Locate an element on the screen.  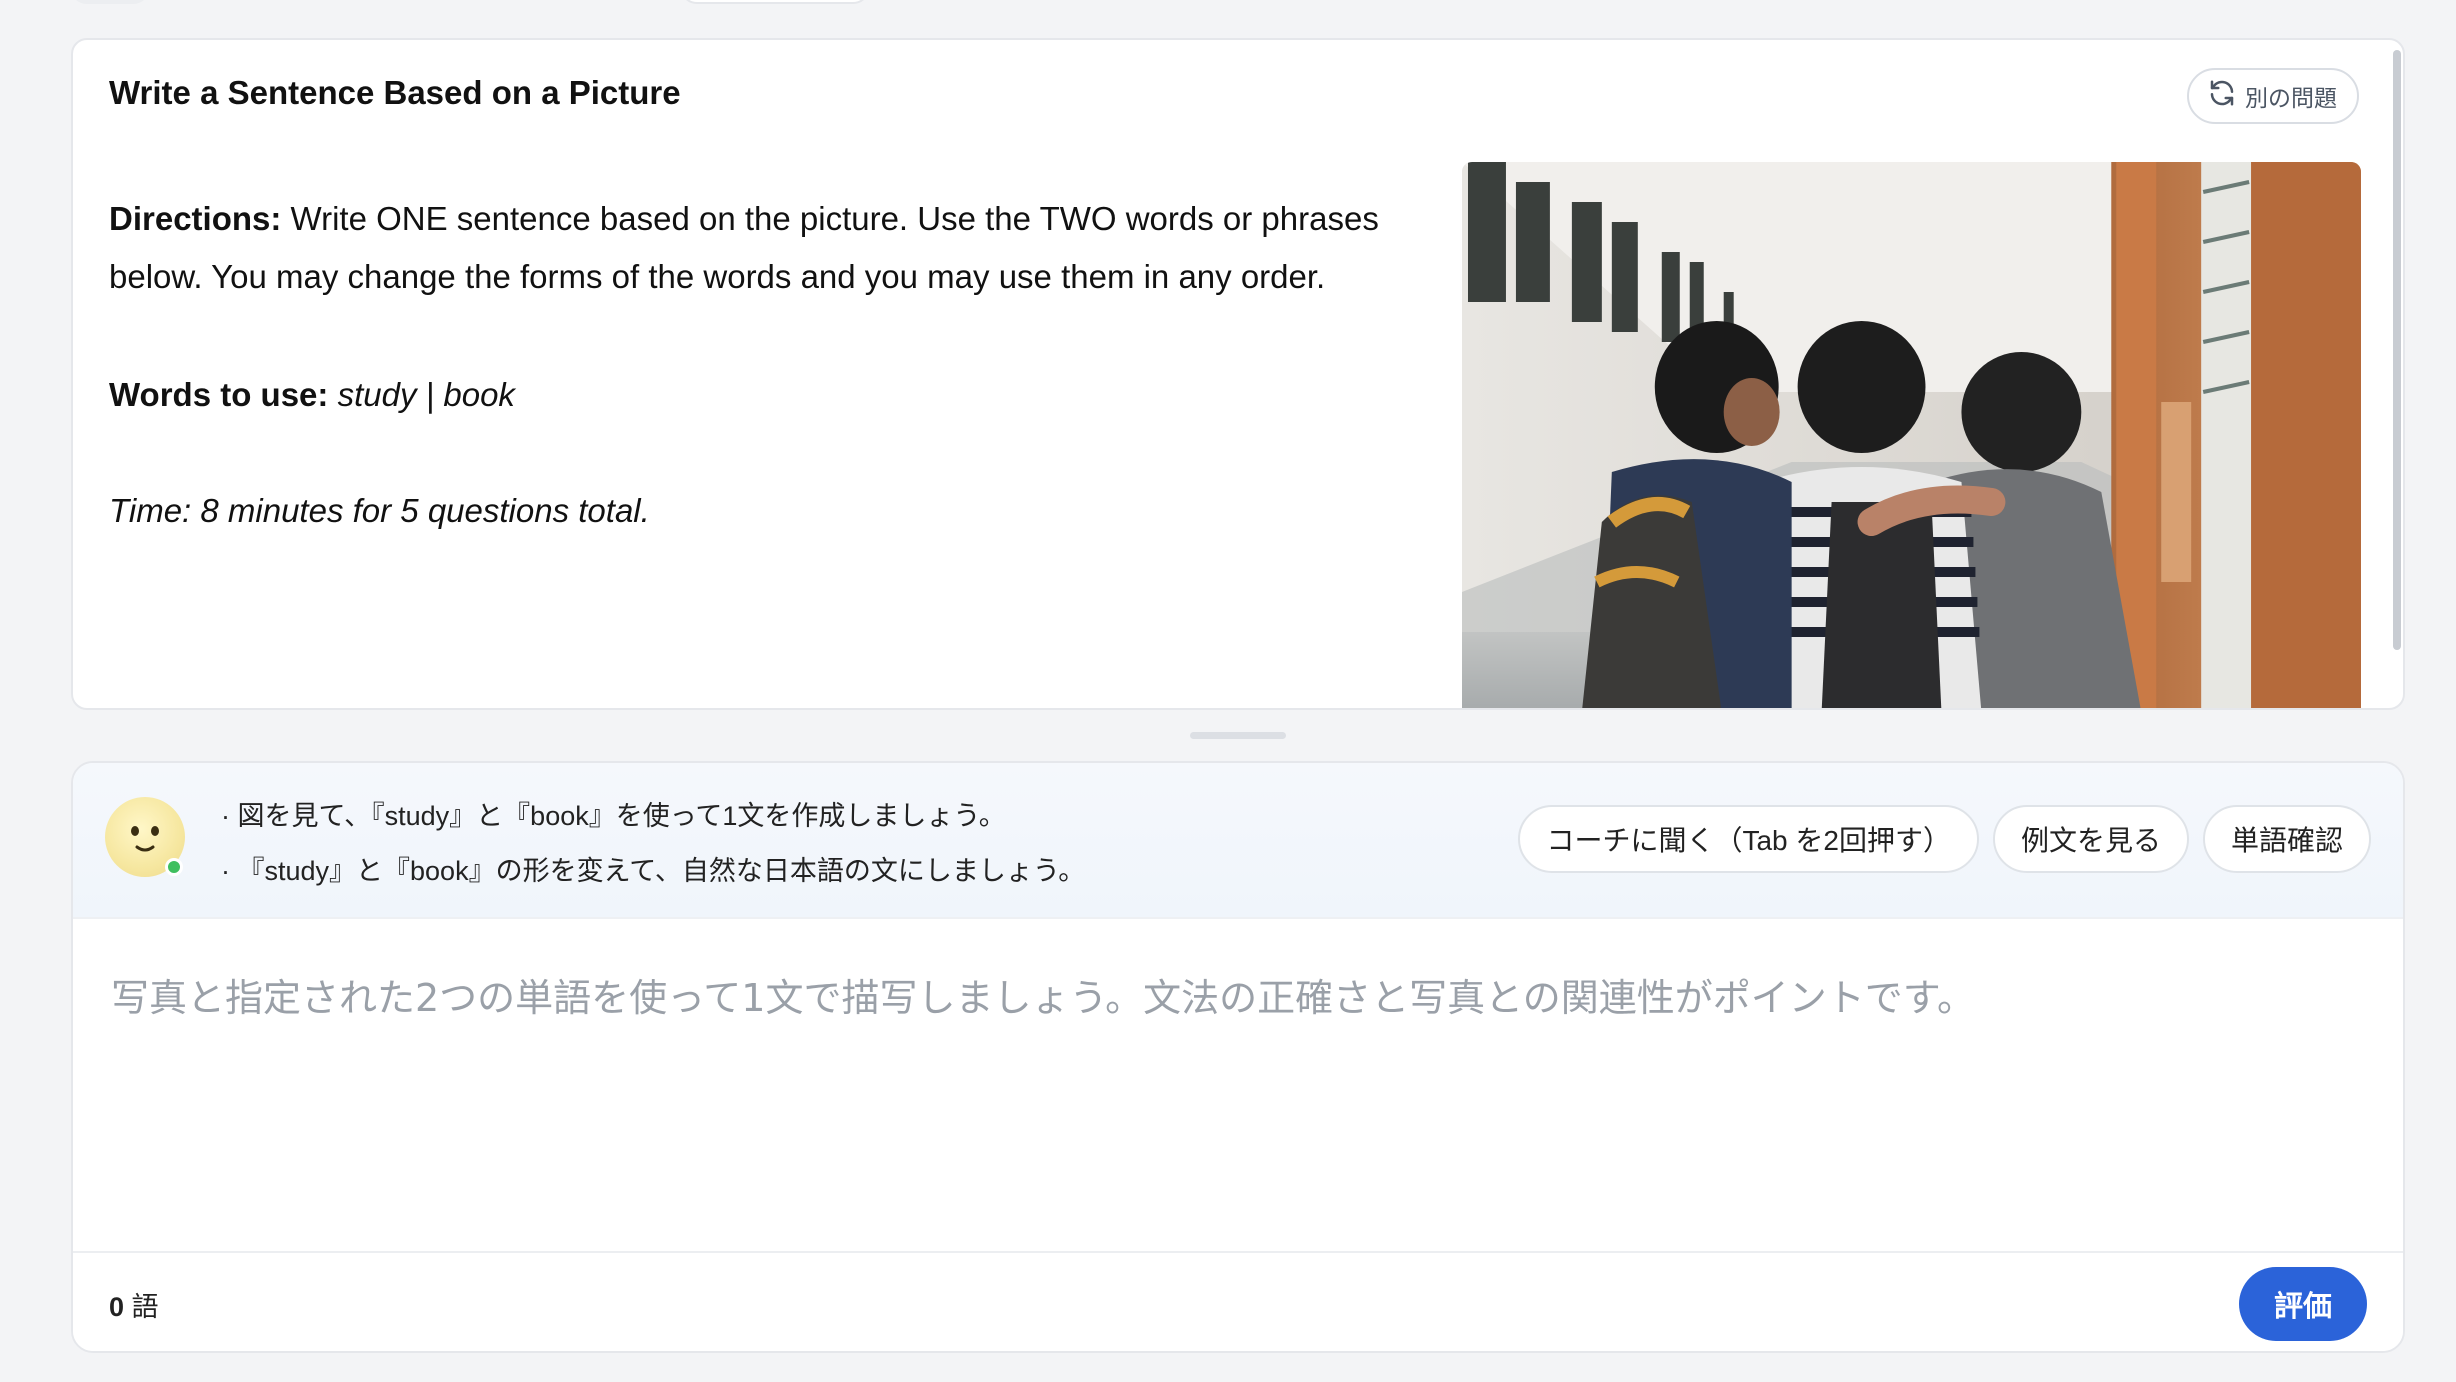
panel-resize-handle is located at coordinates (1238, 735).